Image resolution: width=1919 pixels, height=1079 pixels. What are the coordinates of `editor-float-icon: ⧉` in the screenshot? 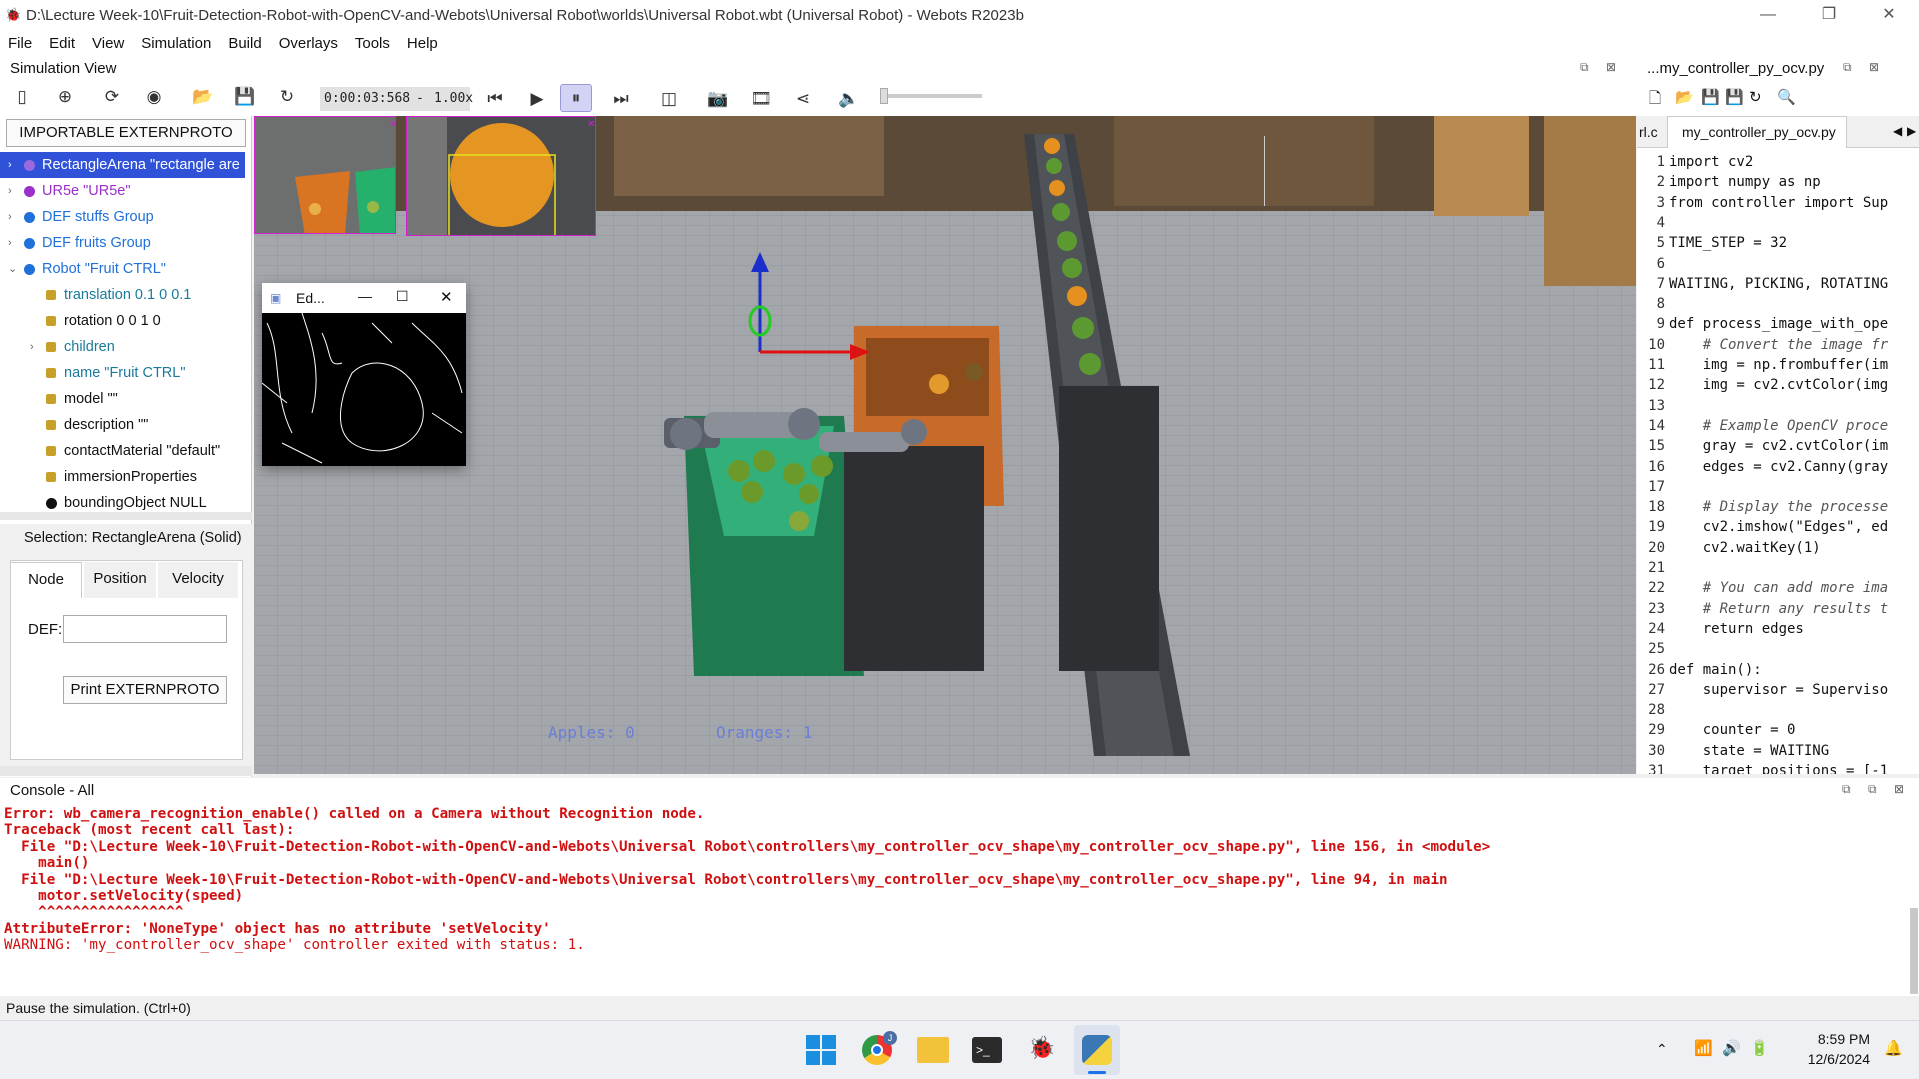 It's located at (1847, 67).